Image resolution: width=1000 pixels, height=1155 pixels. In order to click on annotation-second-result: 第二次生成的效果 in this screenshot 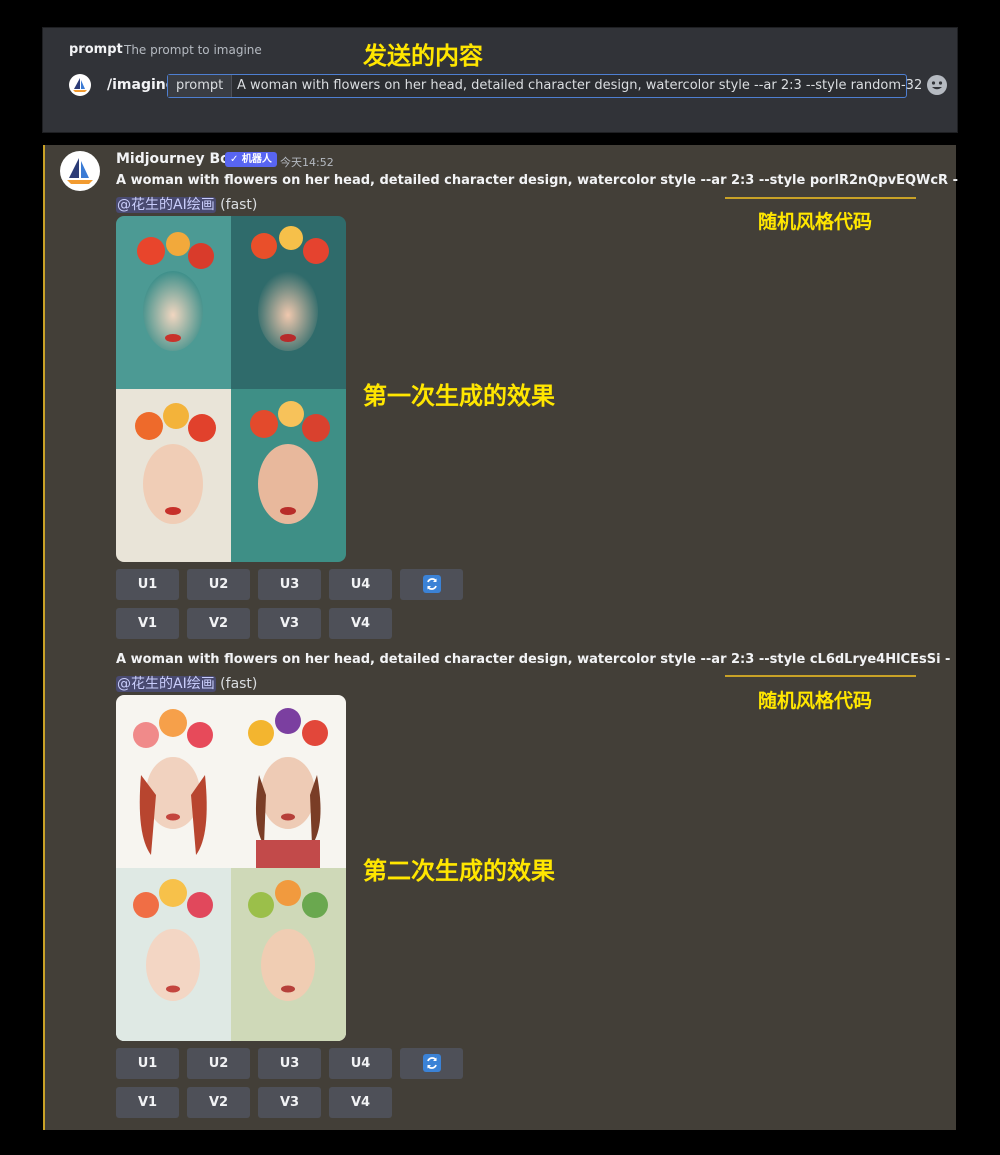, I will do `click(459, 871)`.